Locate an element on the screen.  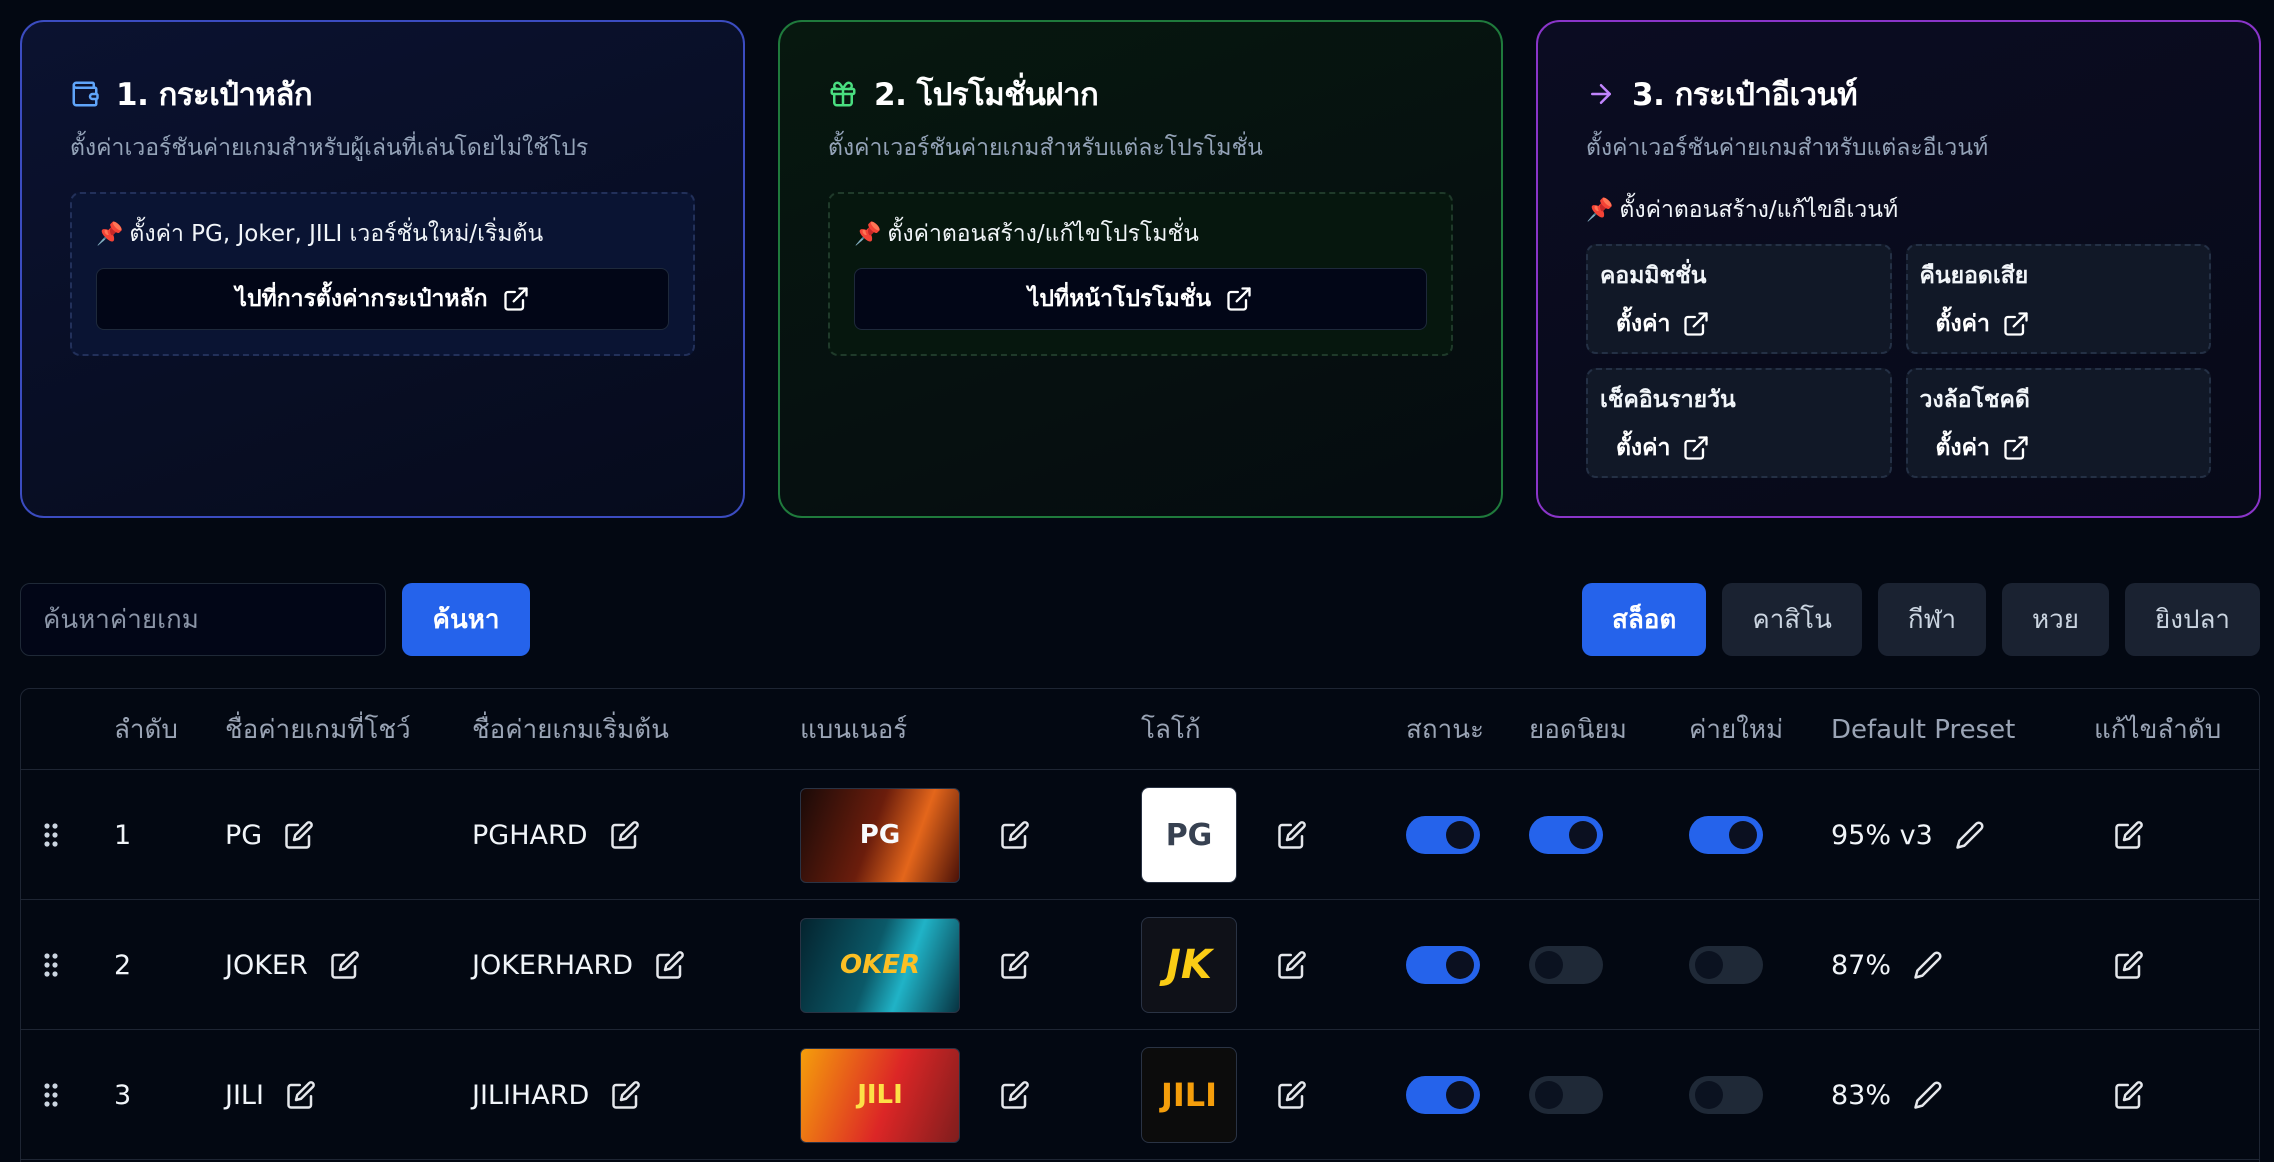
tab-sport: กีฬา is located at coordinates (1932, 619).